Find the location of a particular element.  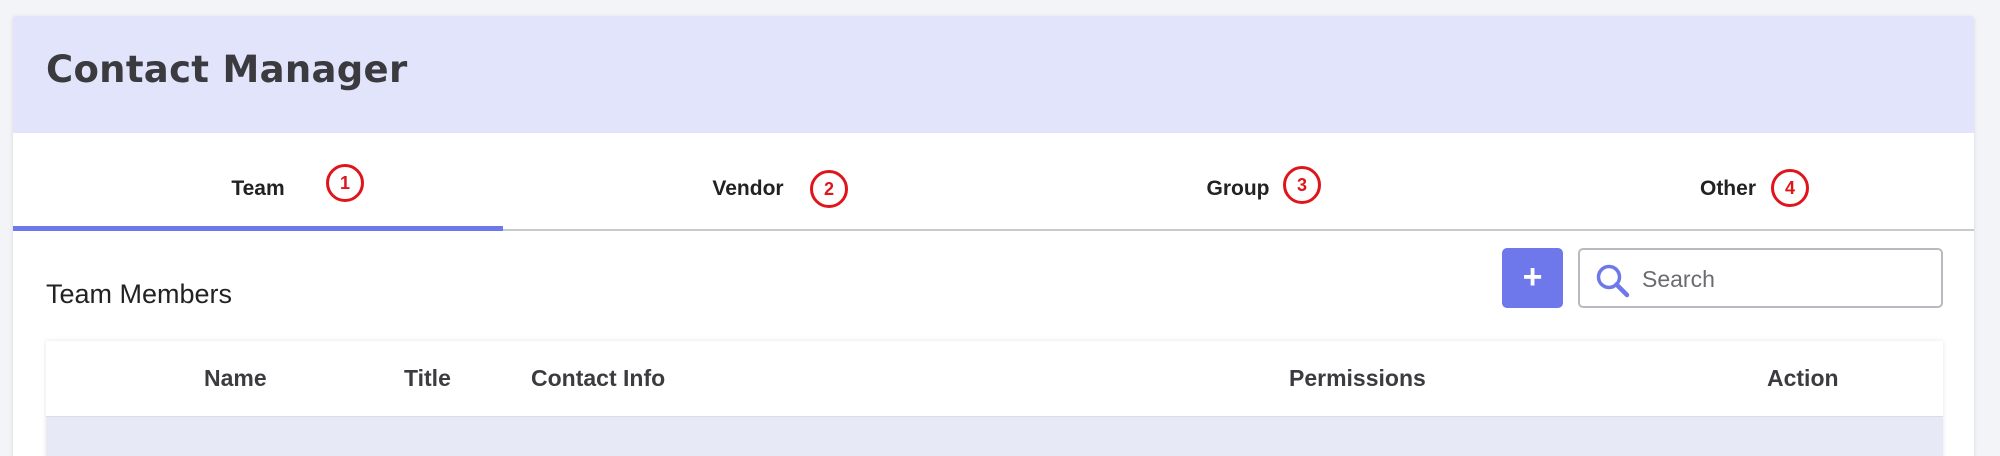

tab-team-badge: 1 is located at coordinates (345, 183).